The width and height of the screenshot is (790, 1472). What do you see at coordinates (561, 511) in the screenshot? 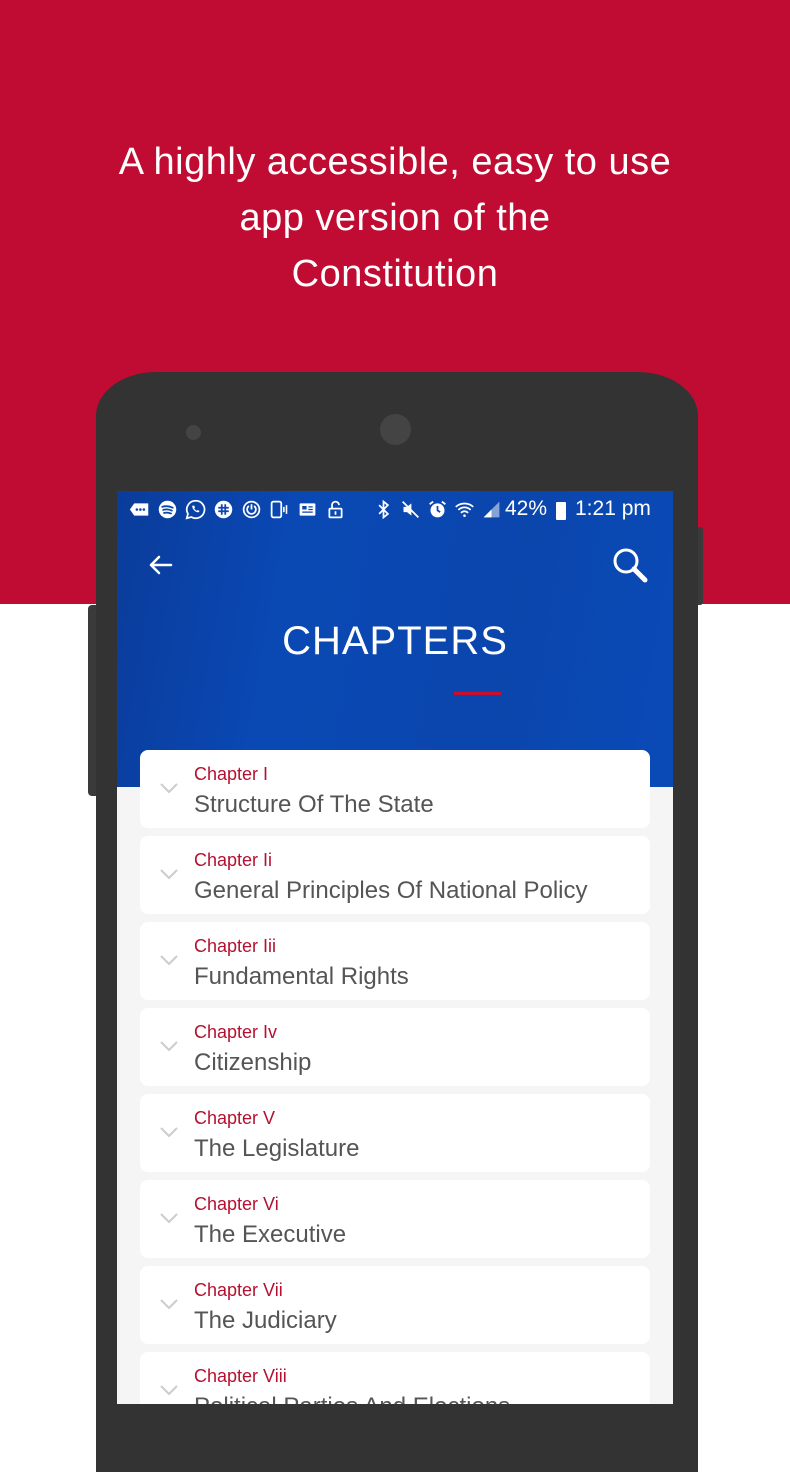
I see `battery-icon` at bounding box center [561, 511].